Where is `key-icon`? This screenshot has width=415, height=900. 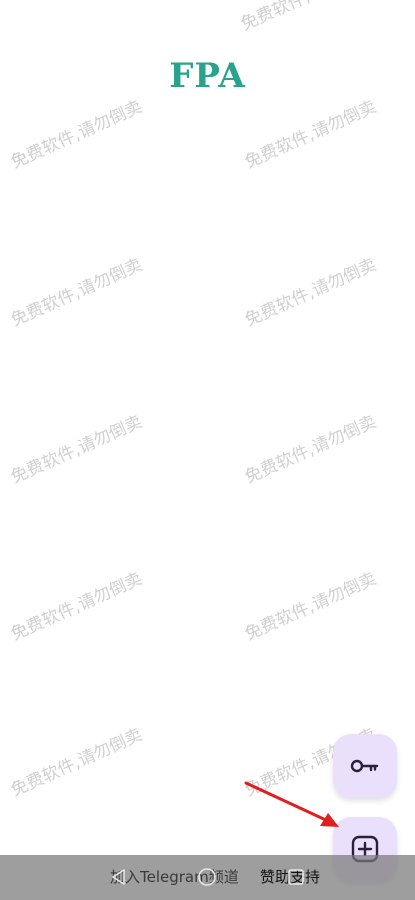 key-icon is located at coordinates (364, 766).